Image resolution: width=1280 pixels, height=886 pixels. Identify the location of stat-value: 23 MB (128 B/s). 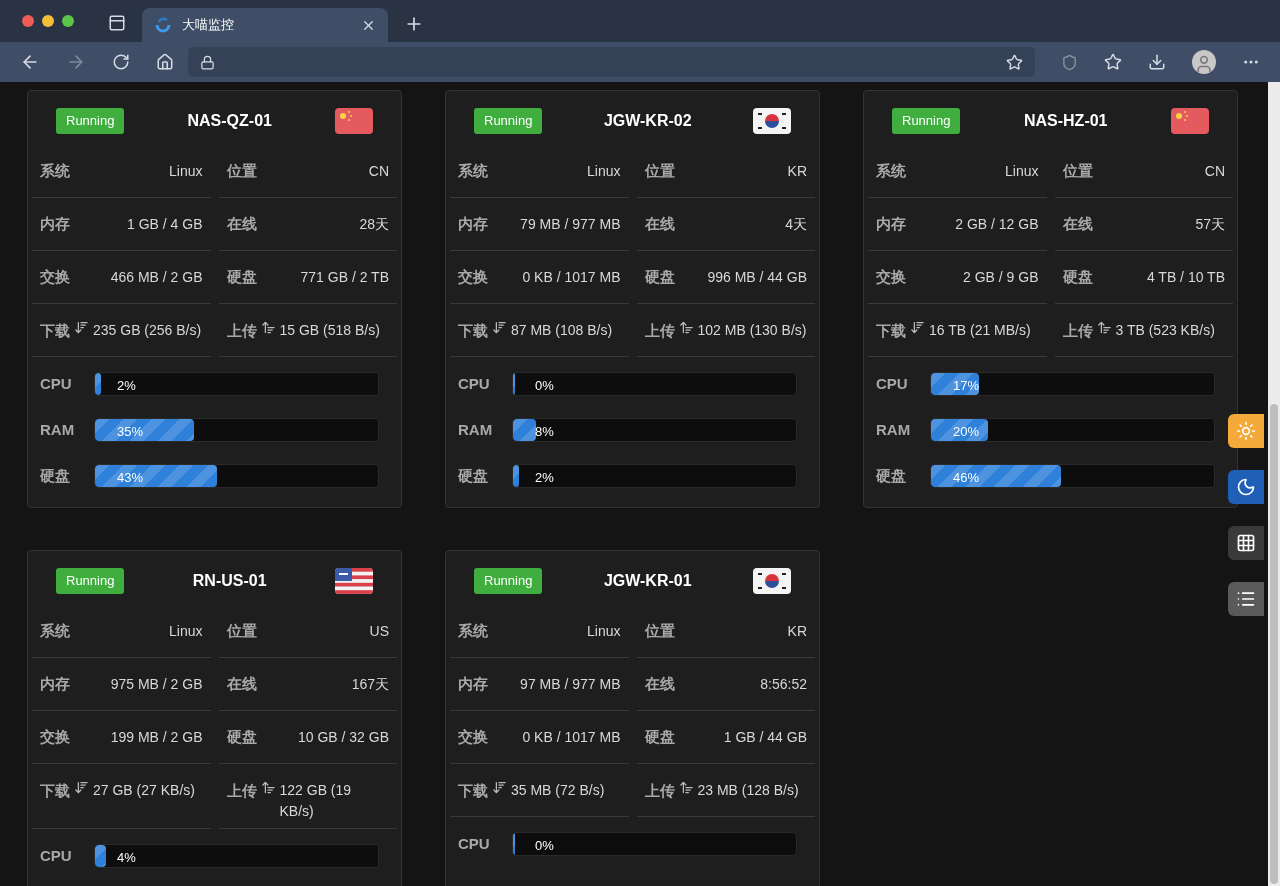
(748, 790).